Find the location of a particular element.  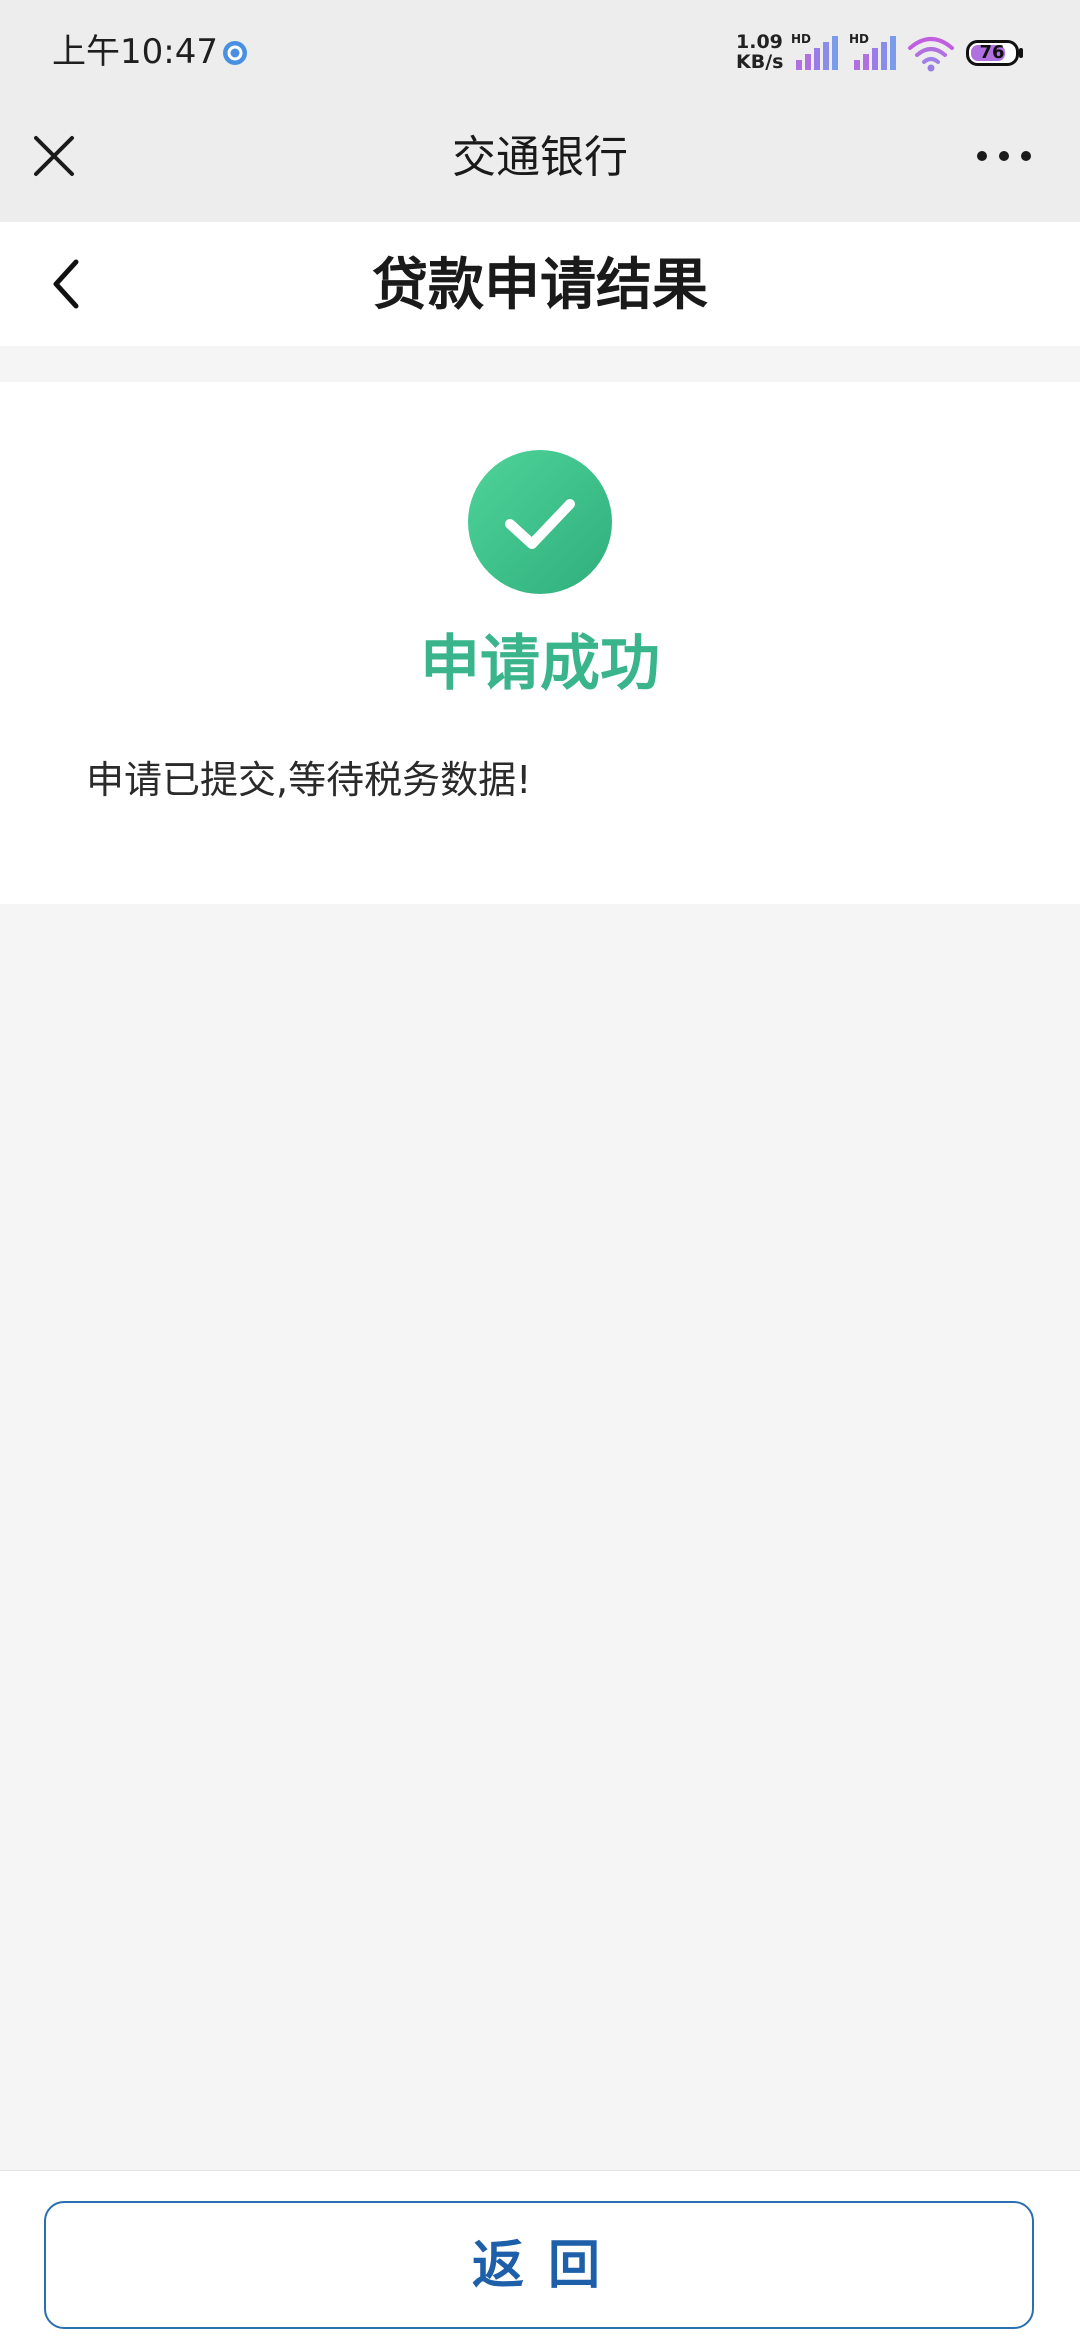

network-speed-value: 1.09 is located at coordinates (759, 42).